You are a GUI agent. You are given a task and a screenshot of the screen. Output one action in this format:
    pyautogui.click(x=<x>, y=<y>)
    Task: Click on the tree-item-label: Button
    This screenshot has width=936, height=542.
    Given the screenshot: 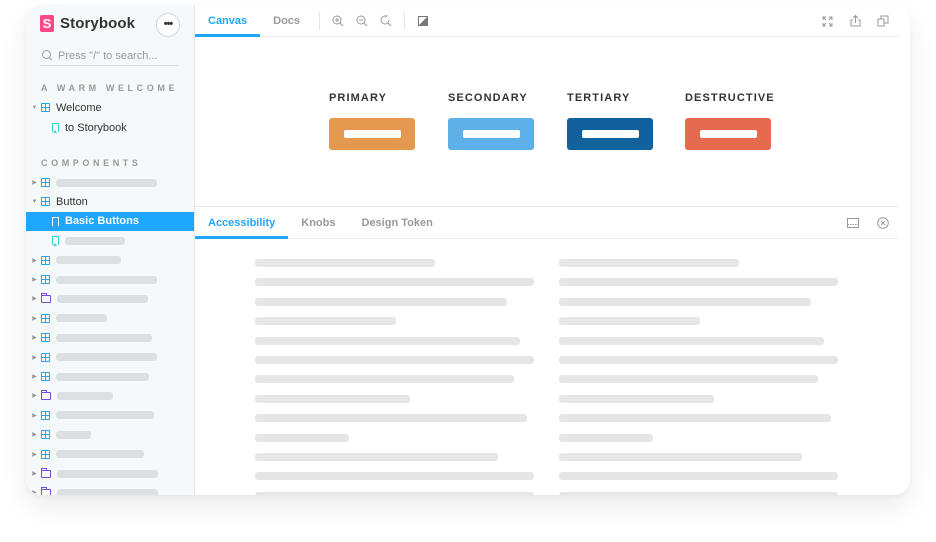 What is the action you would take?
    pyautogui.click(x=72, y=201)
    